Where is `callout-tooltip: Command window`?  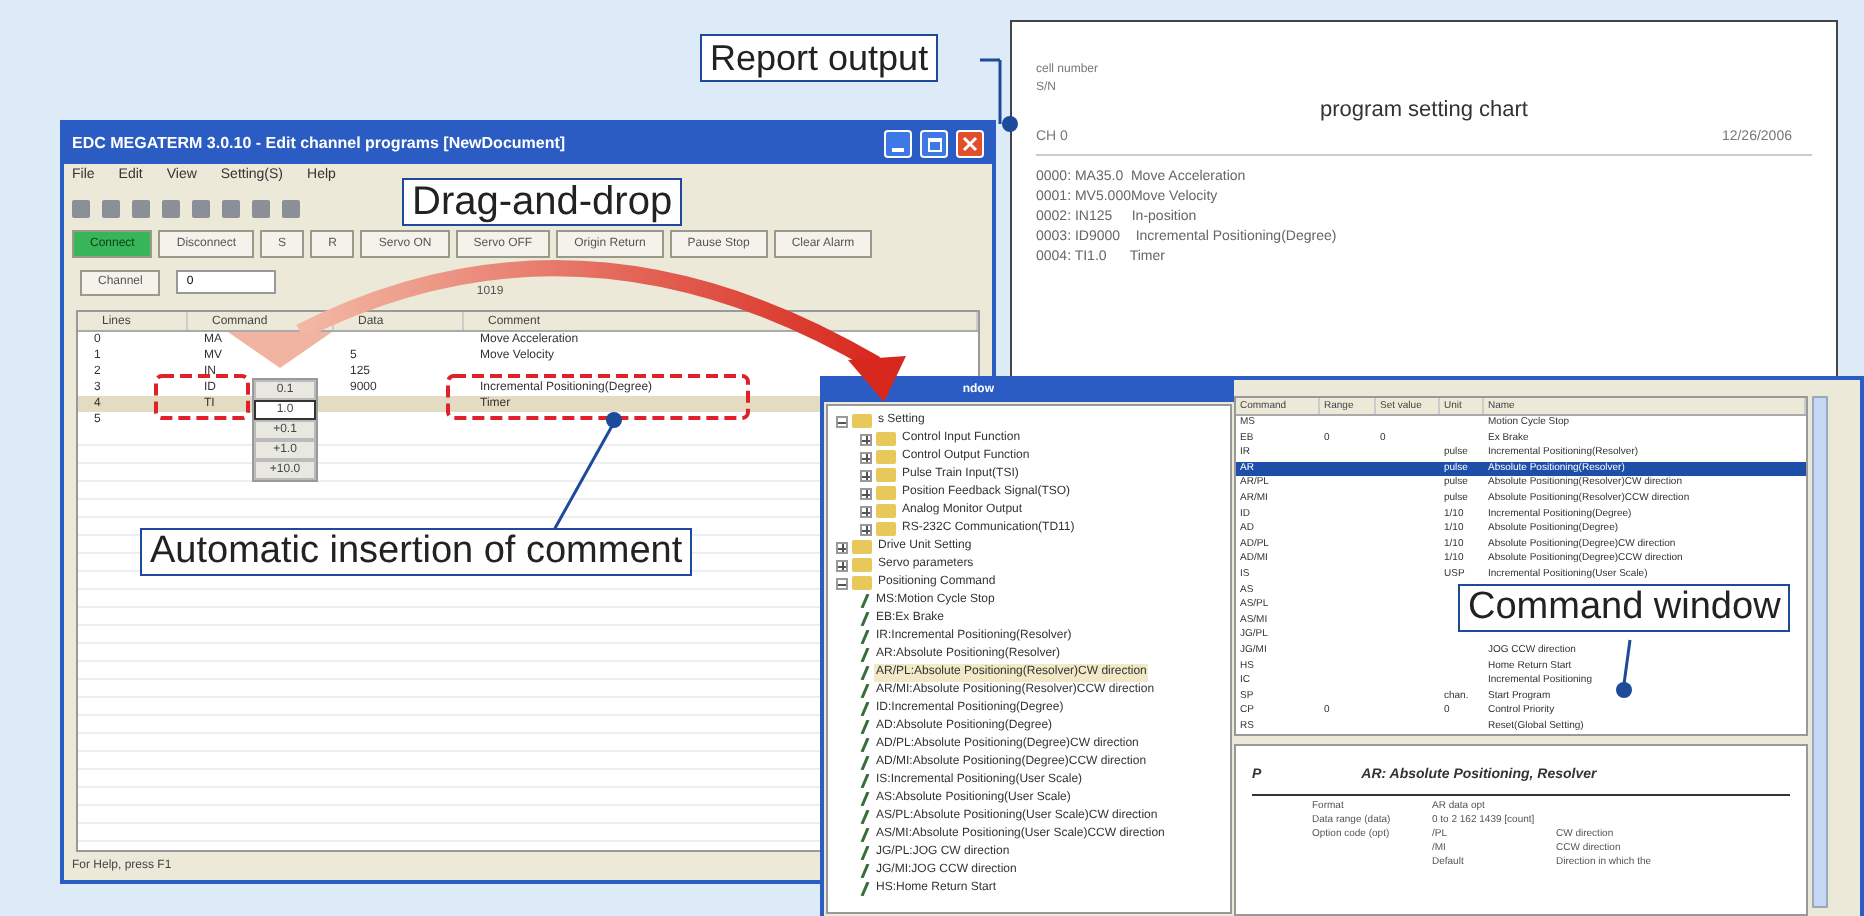
callout-tooltip: Command window is located at coordinates (1624, 608).